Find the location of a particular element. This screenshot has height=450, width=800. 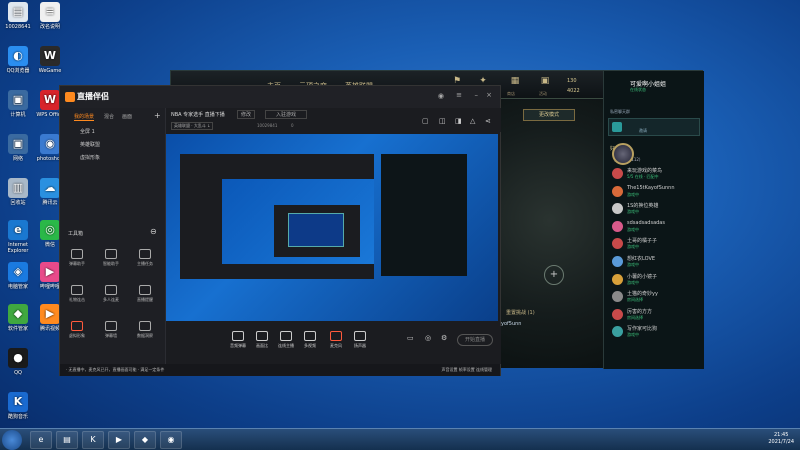

clock: 21:45 2021/7/24 is located at coordinates (781, 439).